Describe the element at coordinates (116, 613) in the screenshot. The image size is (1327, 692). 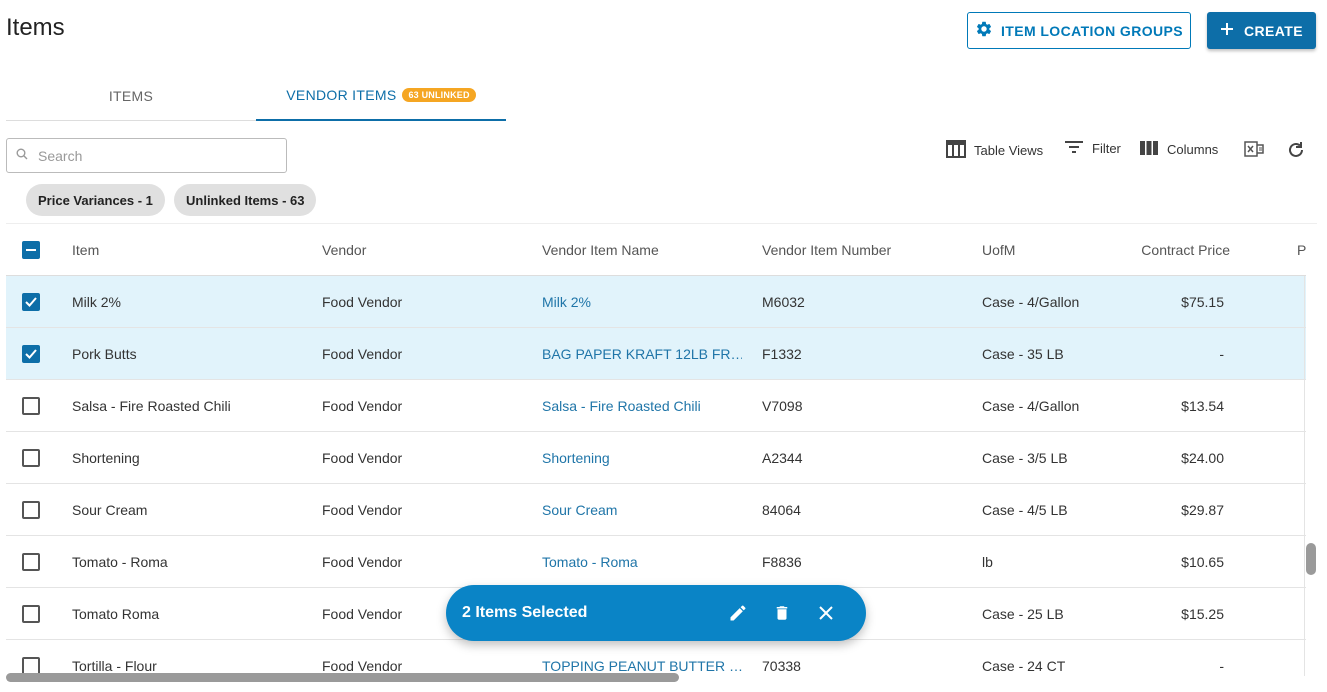
I see `cell-item: Tomato Roma` at that location.